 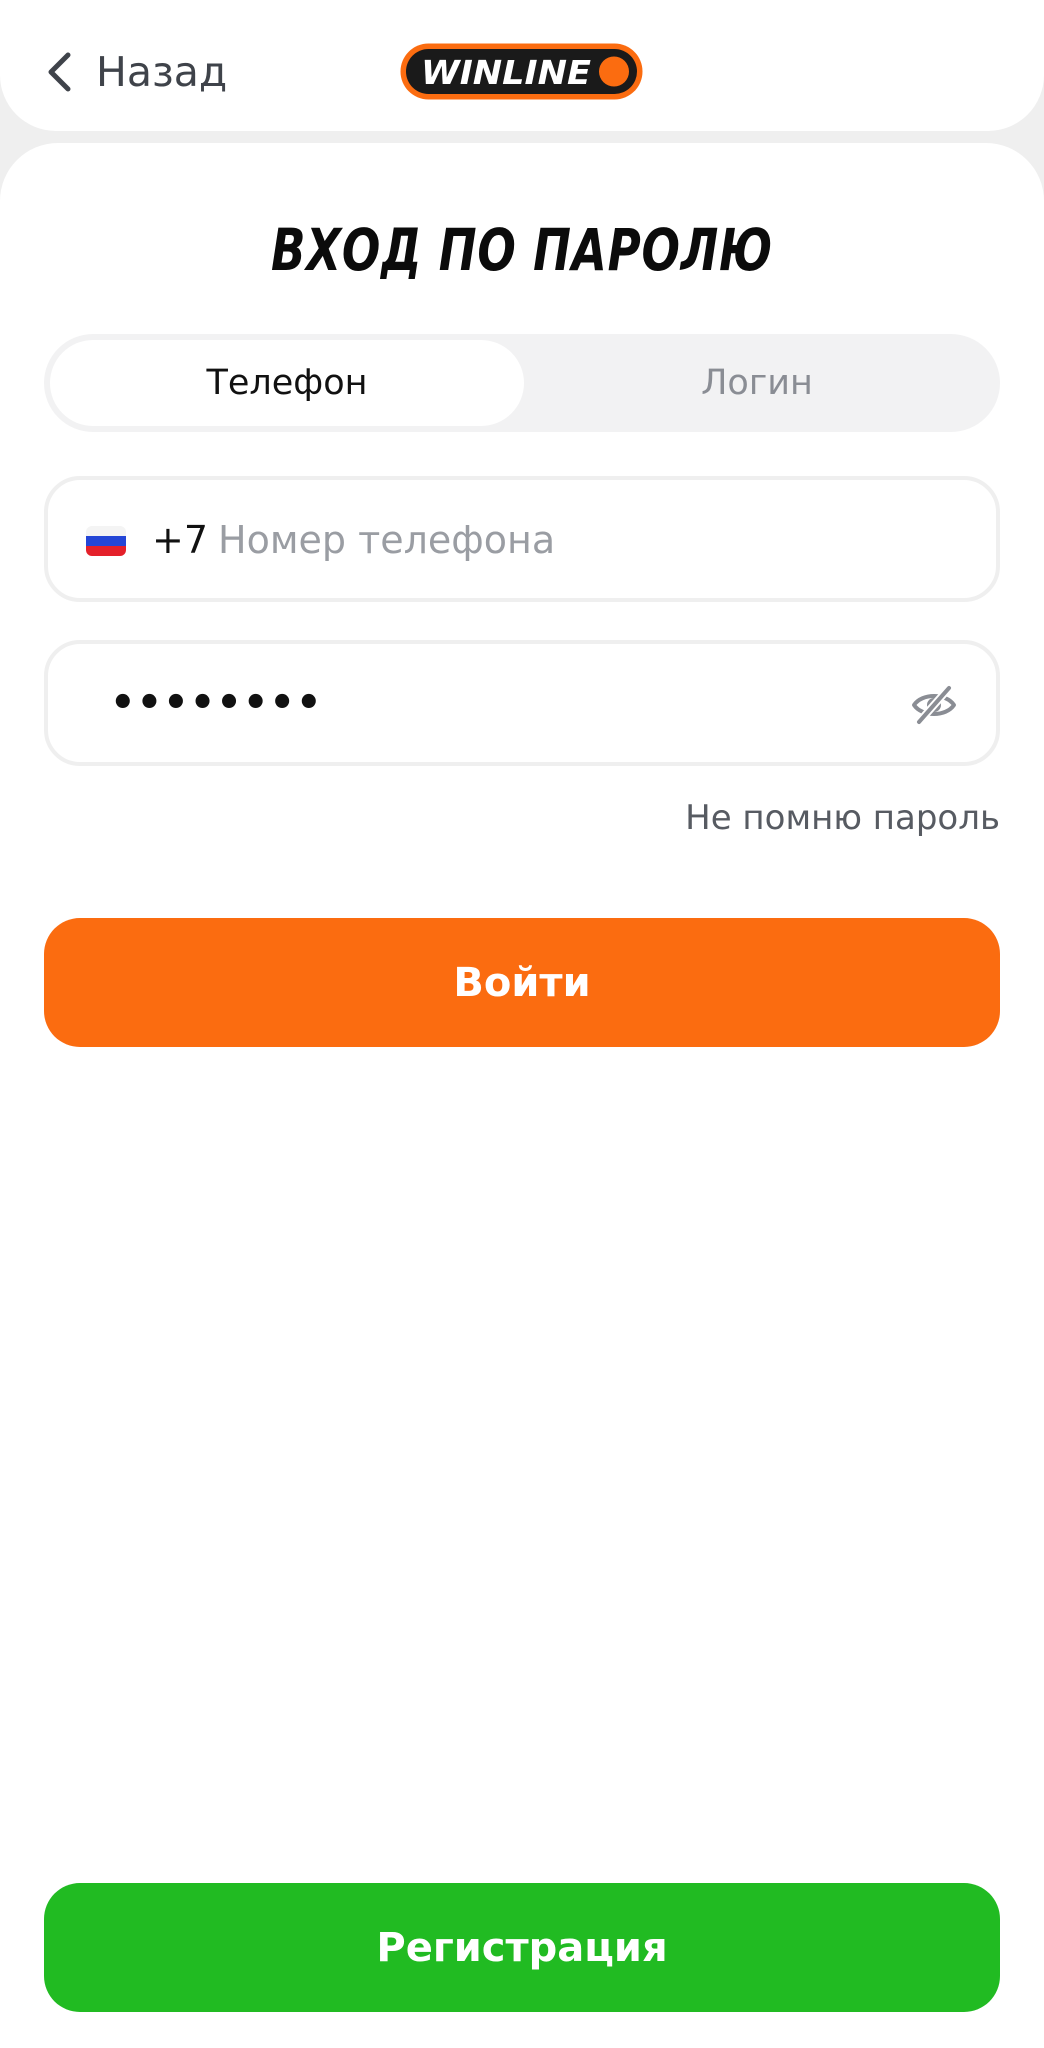 I want to click on eye-off-icon, so click(x=934, y=705).